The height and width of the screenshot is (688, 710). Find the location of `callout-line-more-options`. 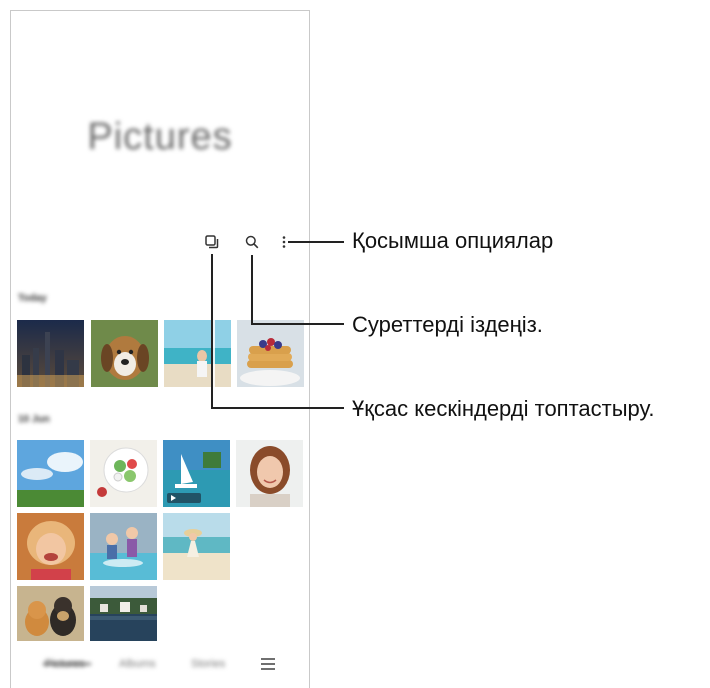

callout-line-more-options is located at coordinates (316, 242).